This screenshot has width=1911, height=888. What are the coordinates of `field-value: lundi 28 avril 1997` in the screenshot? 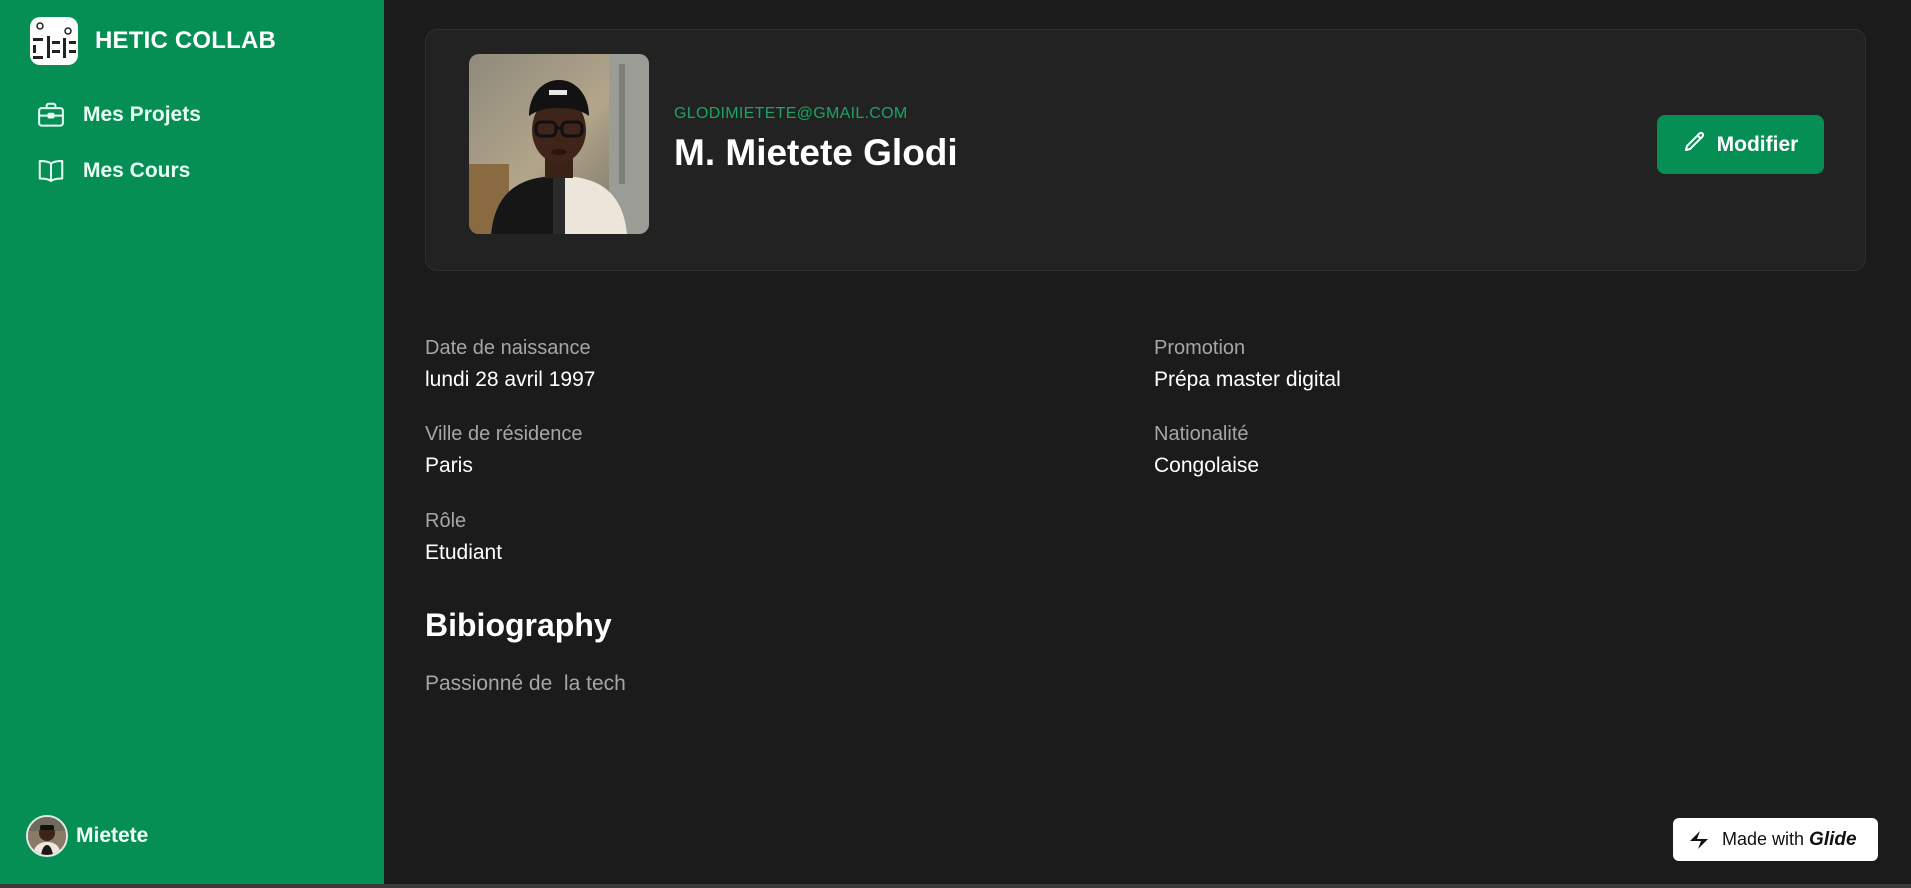 It's located at (510, 379).